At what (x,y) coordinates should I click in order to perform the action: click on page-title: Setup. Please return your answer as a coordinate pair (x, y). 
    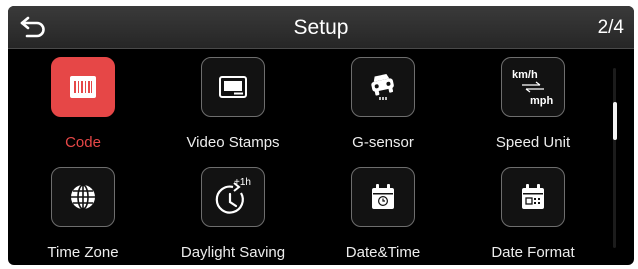
    Looking at the image, I should click on (321, 27).